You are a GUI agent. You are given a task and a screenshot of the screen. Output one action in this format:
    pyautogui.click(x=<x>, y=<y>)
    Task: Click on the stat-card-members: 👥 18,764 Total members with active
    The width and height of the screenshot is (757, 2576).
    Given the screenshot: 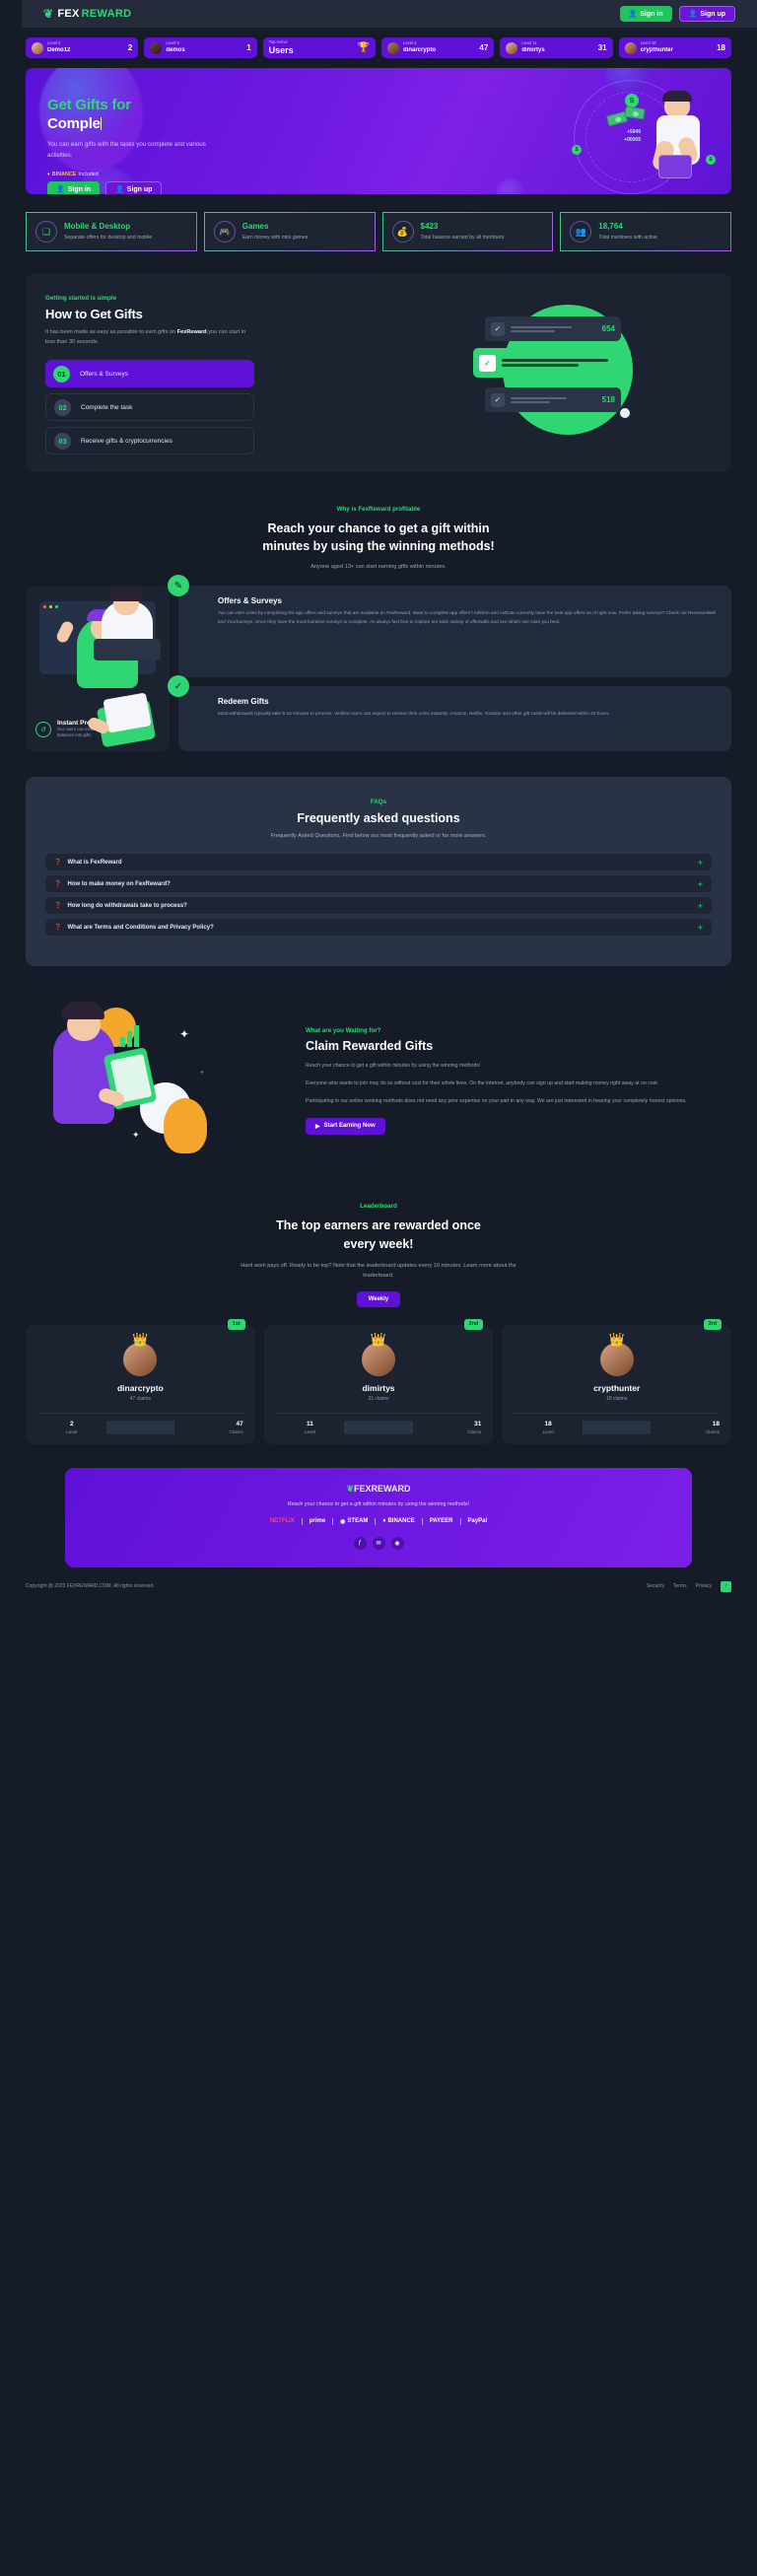 What is the action you would take?
    pyautogui.click(x=645, y=232)
    